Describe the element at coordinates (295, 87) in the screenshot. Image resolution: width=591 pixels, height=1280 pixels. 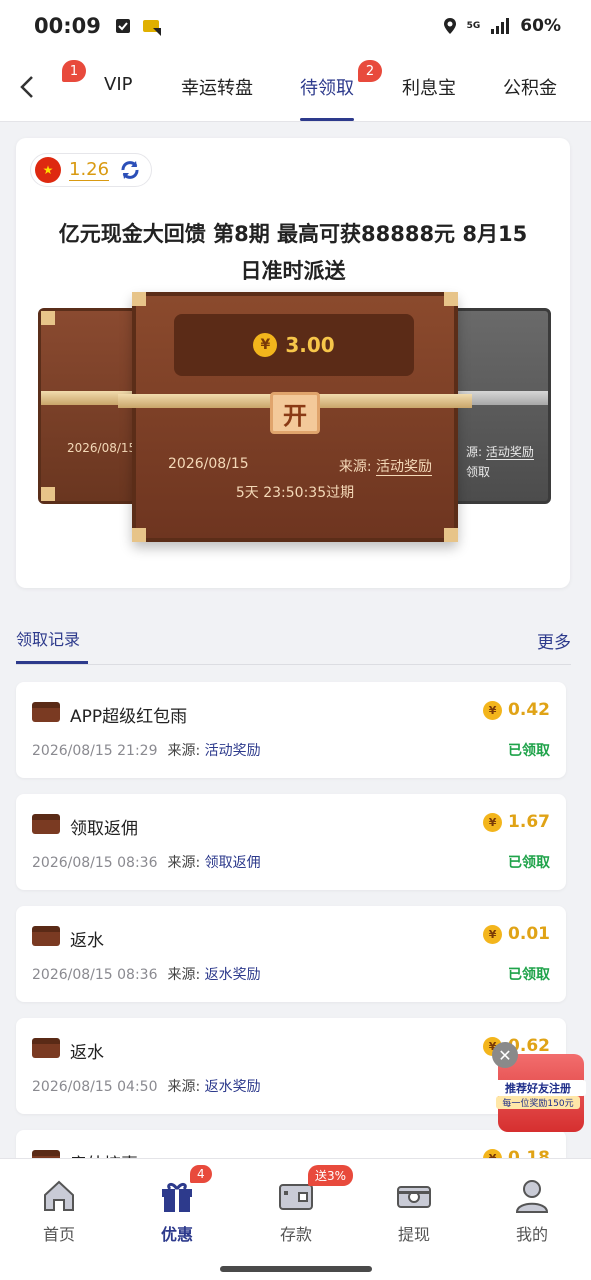
I see `top-tab-bar: 1 VIP 幸运转盘 待领取 2 利息宝 公积金` at that location.